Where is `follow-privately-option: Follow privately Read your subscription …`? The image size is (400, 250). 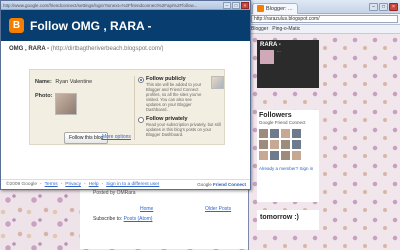 follow-privately-option: Follow privately Read your subscription … is located at coordinates (181, 126).